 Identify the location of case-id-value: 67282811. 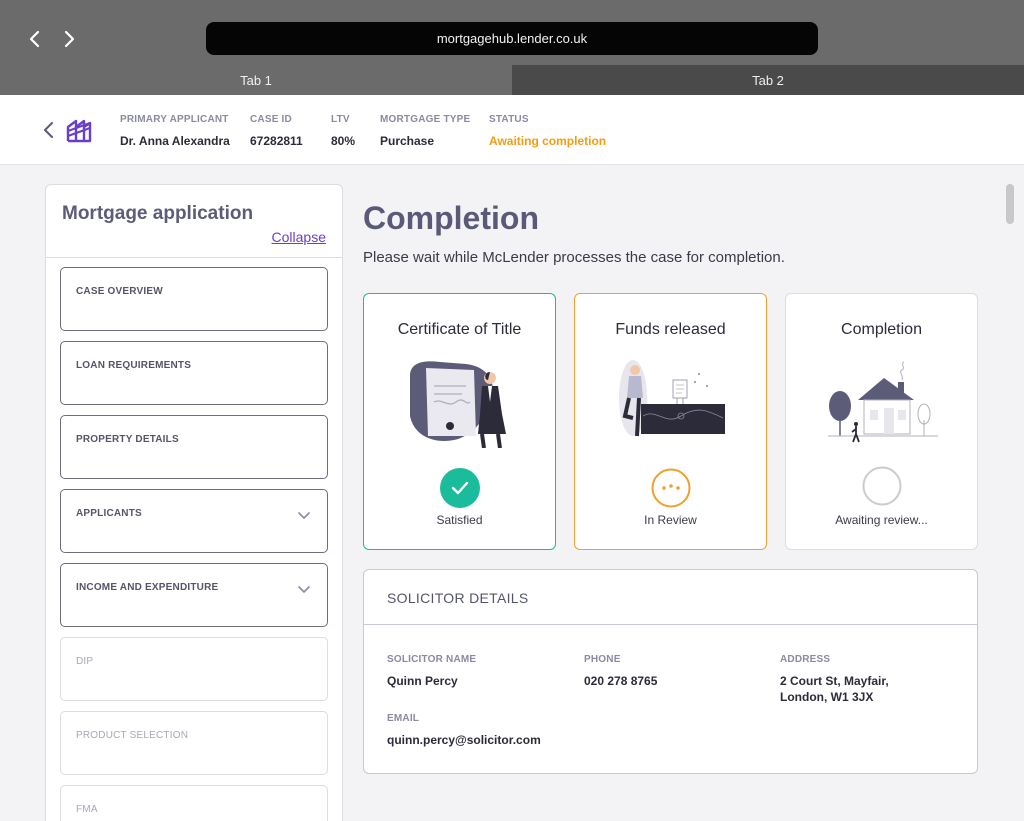
(276, 141).